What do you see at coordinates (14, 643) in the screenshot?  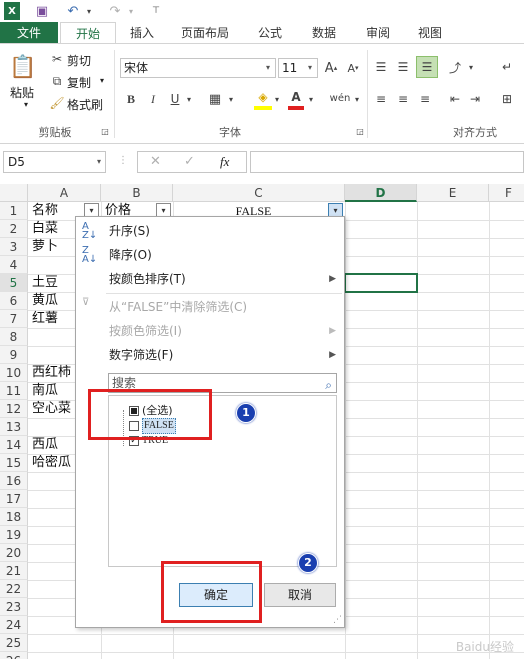 I see `row-header: 25` at bounding box center [14, 643].